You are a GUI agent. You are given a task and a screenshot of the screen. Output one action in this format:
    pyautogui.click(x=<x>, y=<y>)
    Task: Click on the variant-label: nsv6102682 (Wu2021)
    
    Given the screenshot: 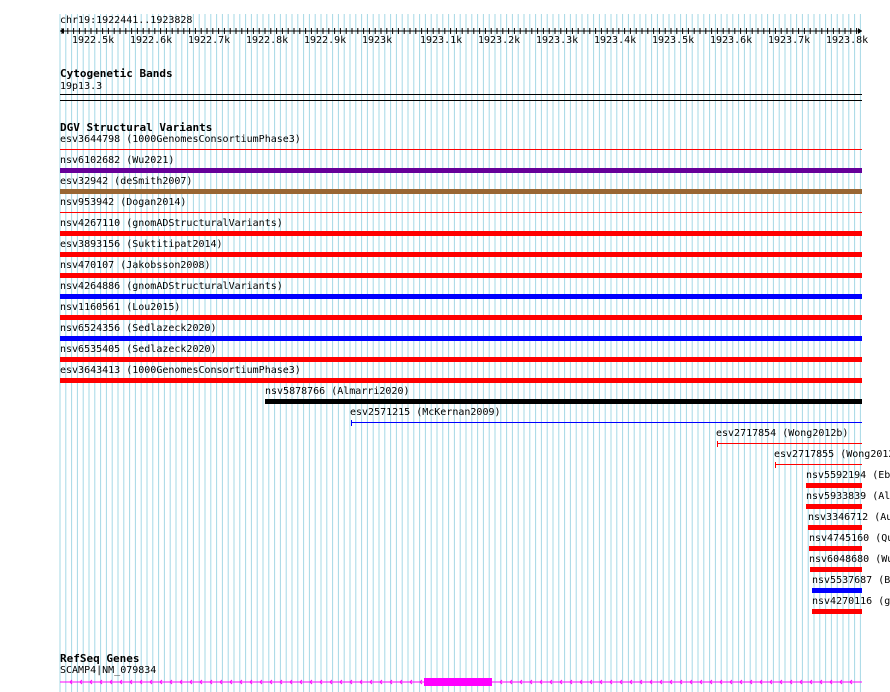 What is the action you would take?
    pyautogui.click(x=117, y=160)
    